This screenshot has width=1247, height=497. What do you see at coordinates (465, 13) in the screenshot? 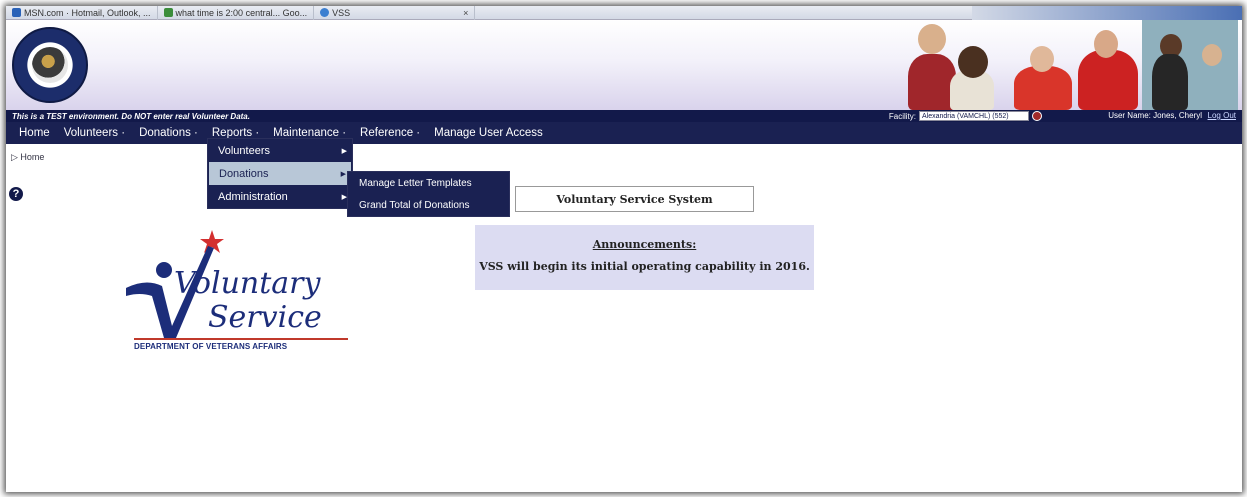
I see `close-tab-icon: ×` at bounding box center [465, 13].